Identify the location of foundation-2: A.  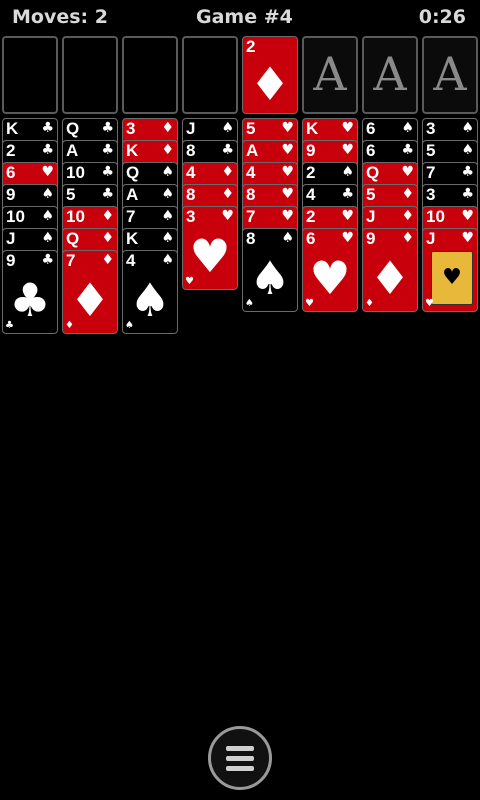
(330, 75).